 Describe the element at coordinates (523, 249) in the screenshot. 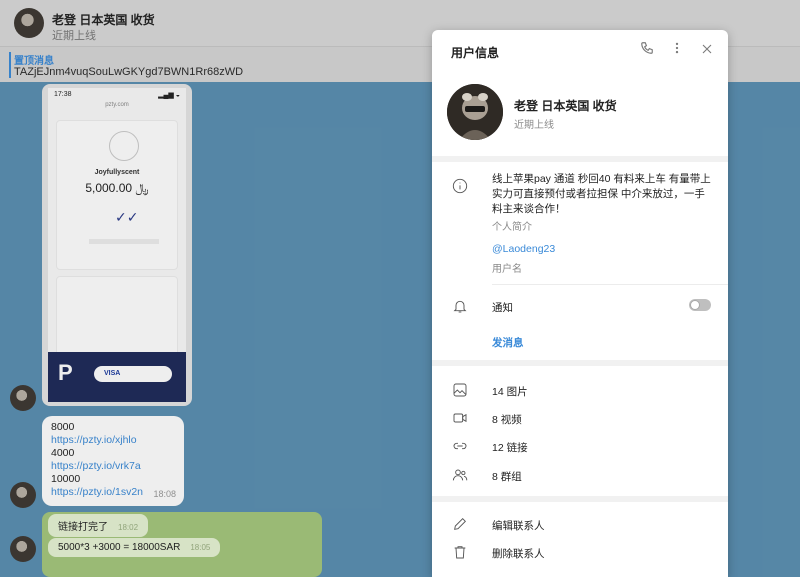

I see `username-link: @Laodeng23` at that location.